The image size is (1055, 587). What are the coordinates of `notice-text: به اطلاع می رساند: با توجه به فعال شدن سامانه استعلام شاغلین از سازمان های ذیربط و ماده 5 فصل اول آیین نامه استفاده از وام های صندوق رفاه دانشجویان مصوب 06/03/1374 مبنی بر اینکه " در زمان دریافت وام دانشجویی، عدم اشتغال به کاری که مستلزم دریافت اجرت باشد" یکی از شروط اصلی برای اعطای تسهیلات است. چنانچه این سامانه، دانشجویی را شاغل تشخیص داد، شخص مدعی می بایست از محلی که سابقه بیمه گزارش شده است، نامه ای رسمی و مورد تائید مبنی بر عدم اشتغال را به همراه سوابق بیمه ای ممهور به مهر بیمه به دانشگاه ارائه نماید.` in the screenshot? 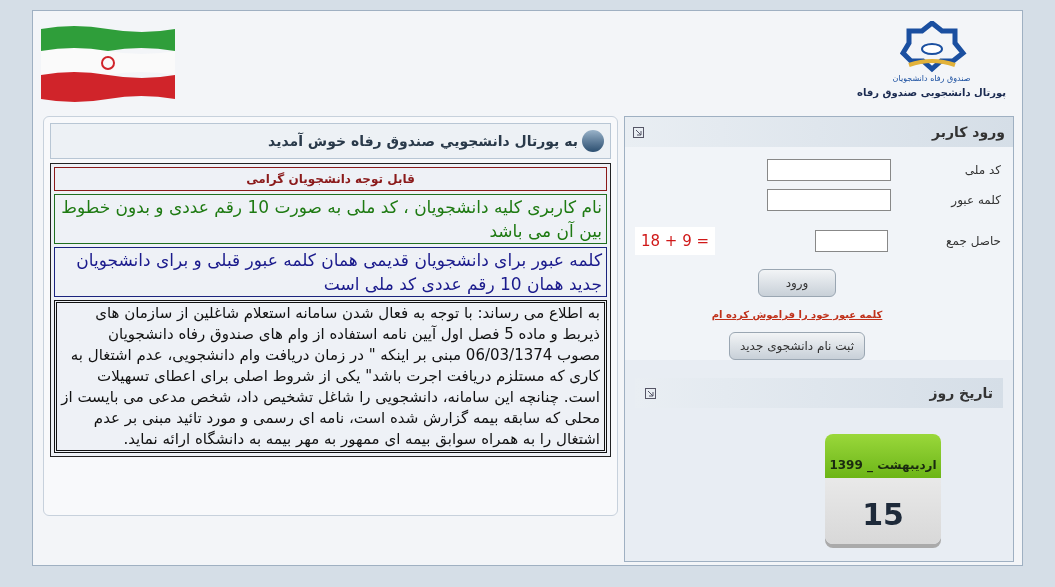 It's located at (330, 376).